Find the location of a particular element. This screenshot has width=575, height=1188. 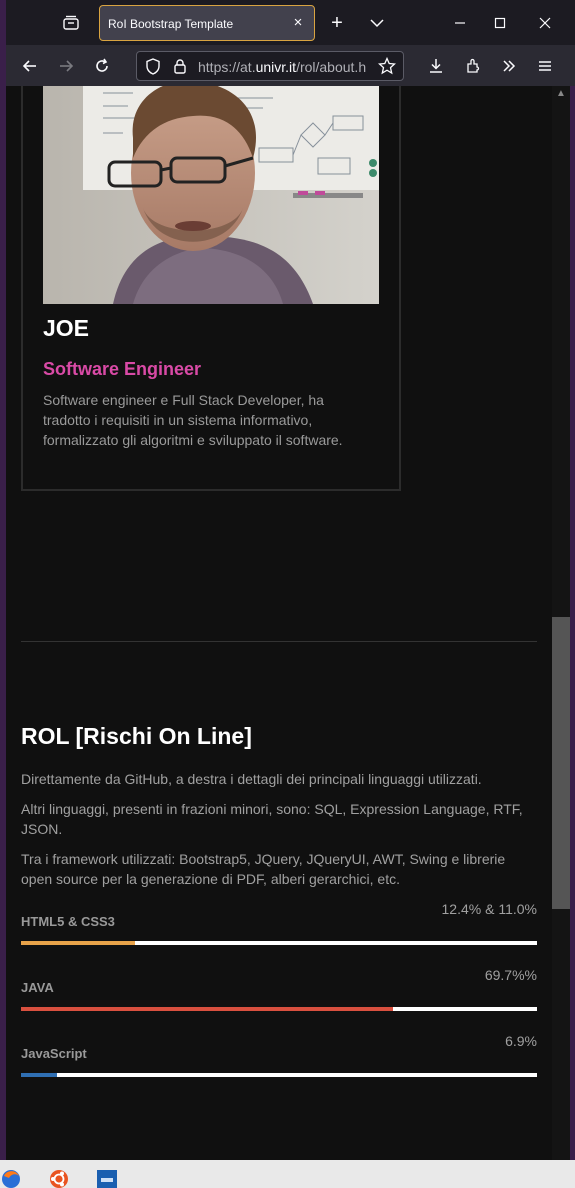

close-icon: × is located at coordinates (298, 22).